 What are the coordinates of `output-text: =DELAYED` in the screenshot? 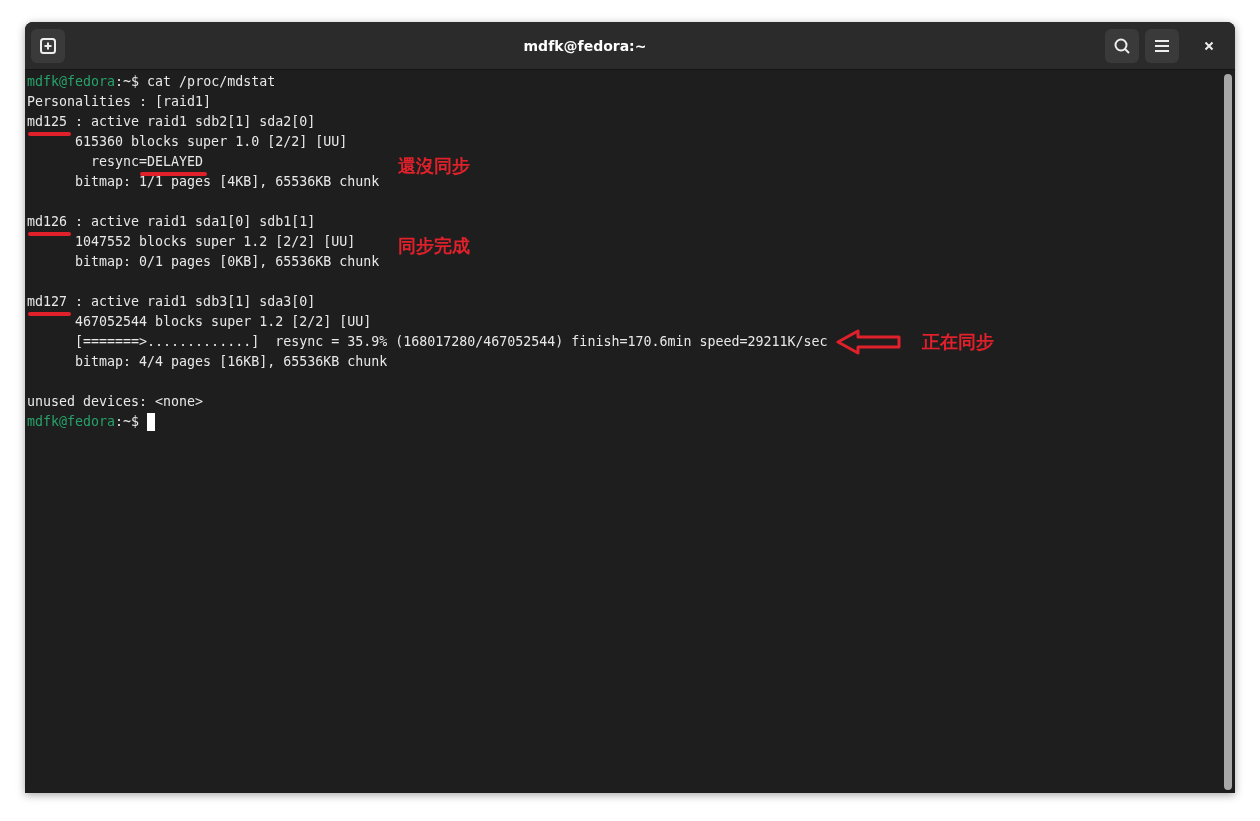 It's located at (171, 162).